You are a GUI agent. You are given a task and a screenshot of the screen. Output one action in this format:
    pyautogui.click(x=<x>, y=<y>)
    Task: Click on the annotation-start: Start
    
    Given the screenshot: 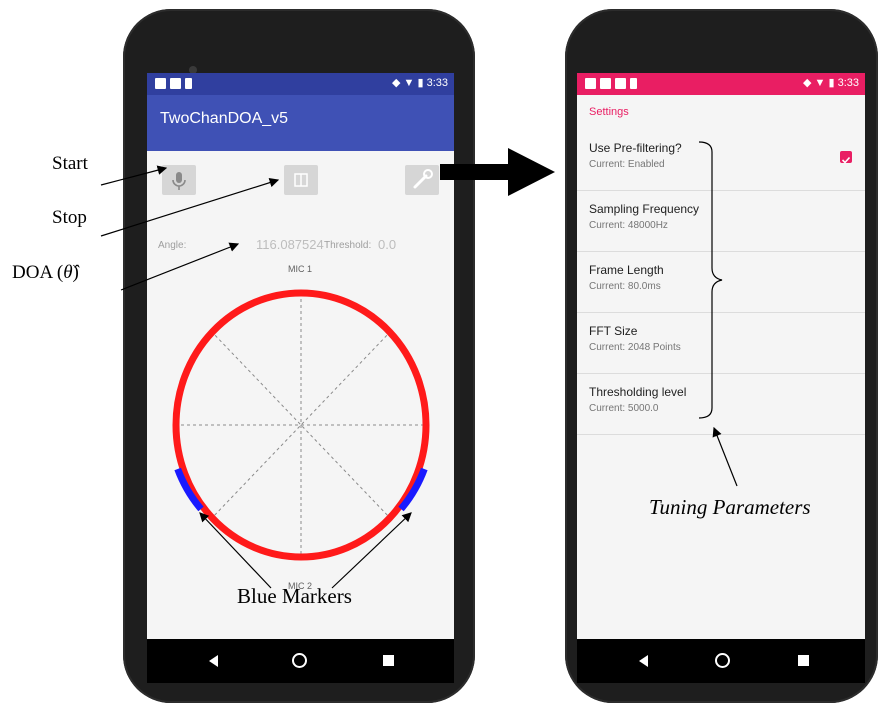 What is the action you would take?
    pyautogui.click(x=70, y=163)
    